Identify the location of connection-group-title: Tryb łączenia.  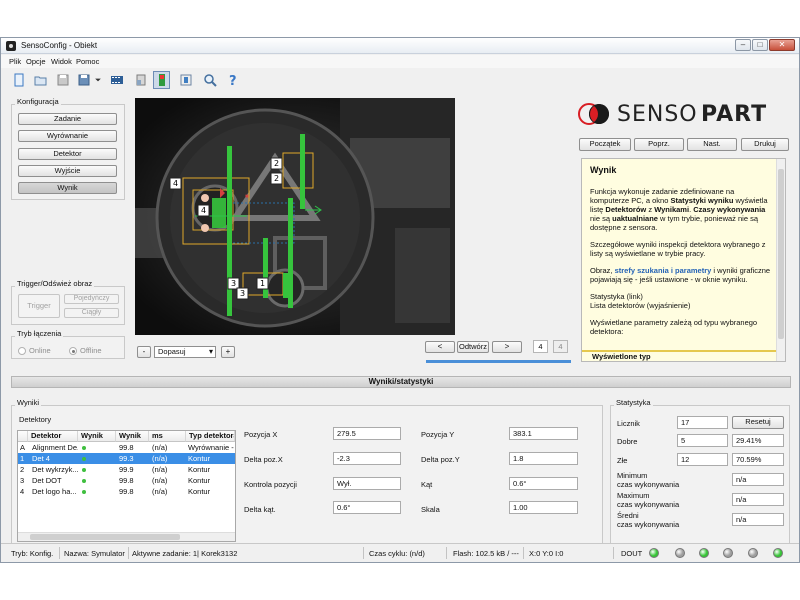
(39, 333).